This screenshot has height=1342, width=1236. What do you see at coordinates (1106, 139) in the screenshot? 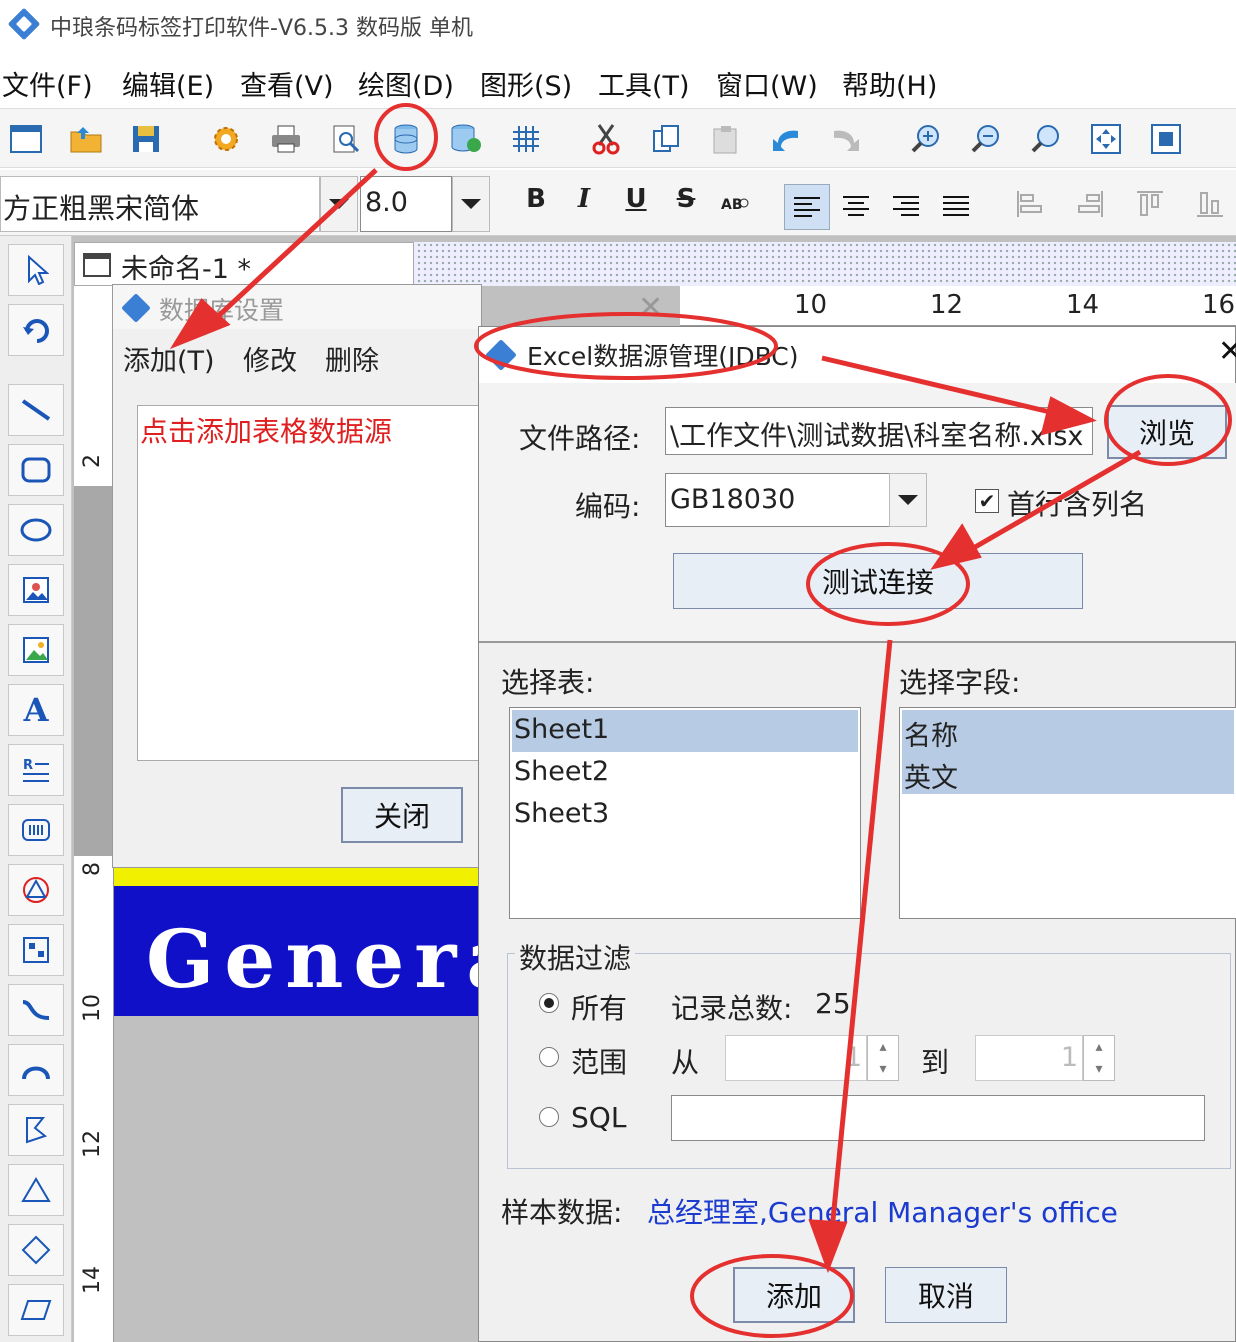
I see `fit-window-icon` at bounding box center [1106, 139].